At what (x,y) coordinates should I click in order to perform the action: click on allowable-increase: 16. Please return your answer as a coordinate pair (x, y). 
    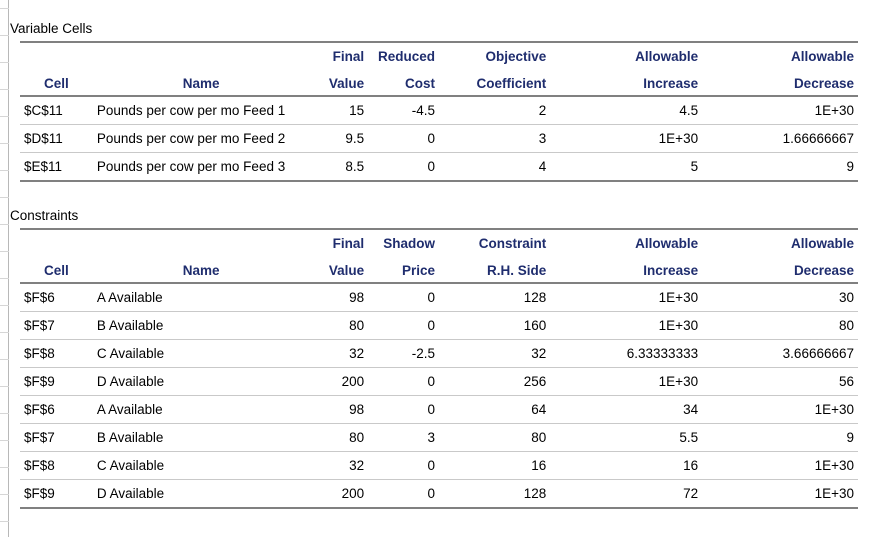
    Looking at the image, I should click on (626, 465).